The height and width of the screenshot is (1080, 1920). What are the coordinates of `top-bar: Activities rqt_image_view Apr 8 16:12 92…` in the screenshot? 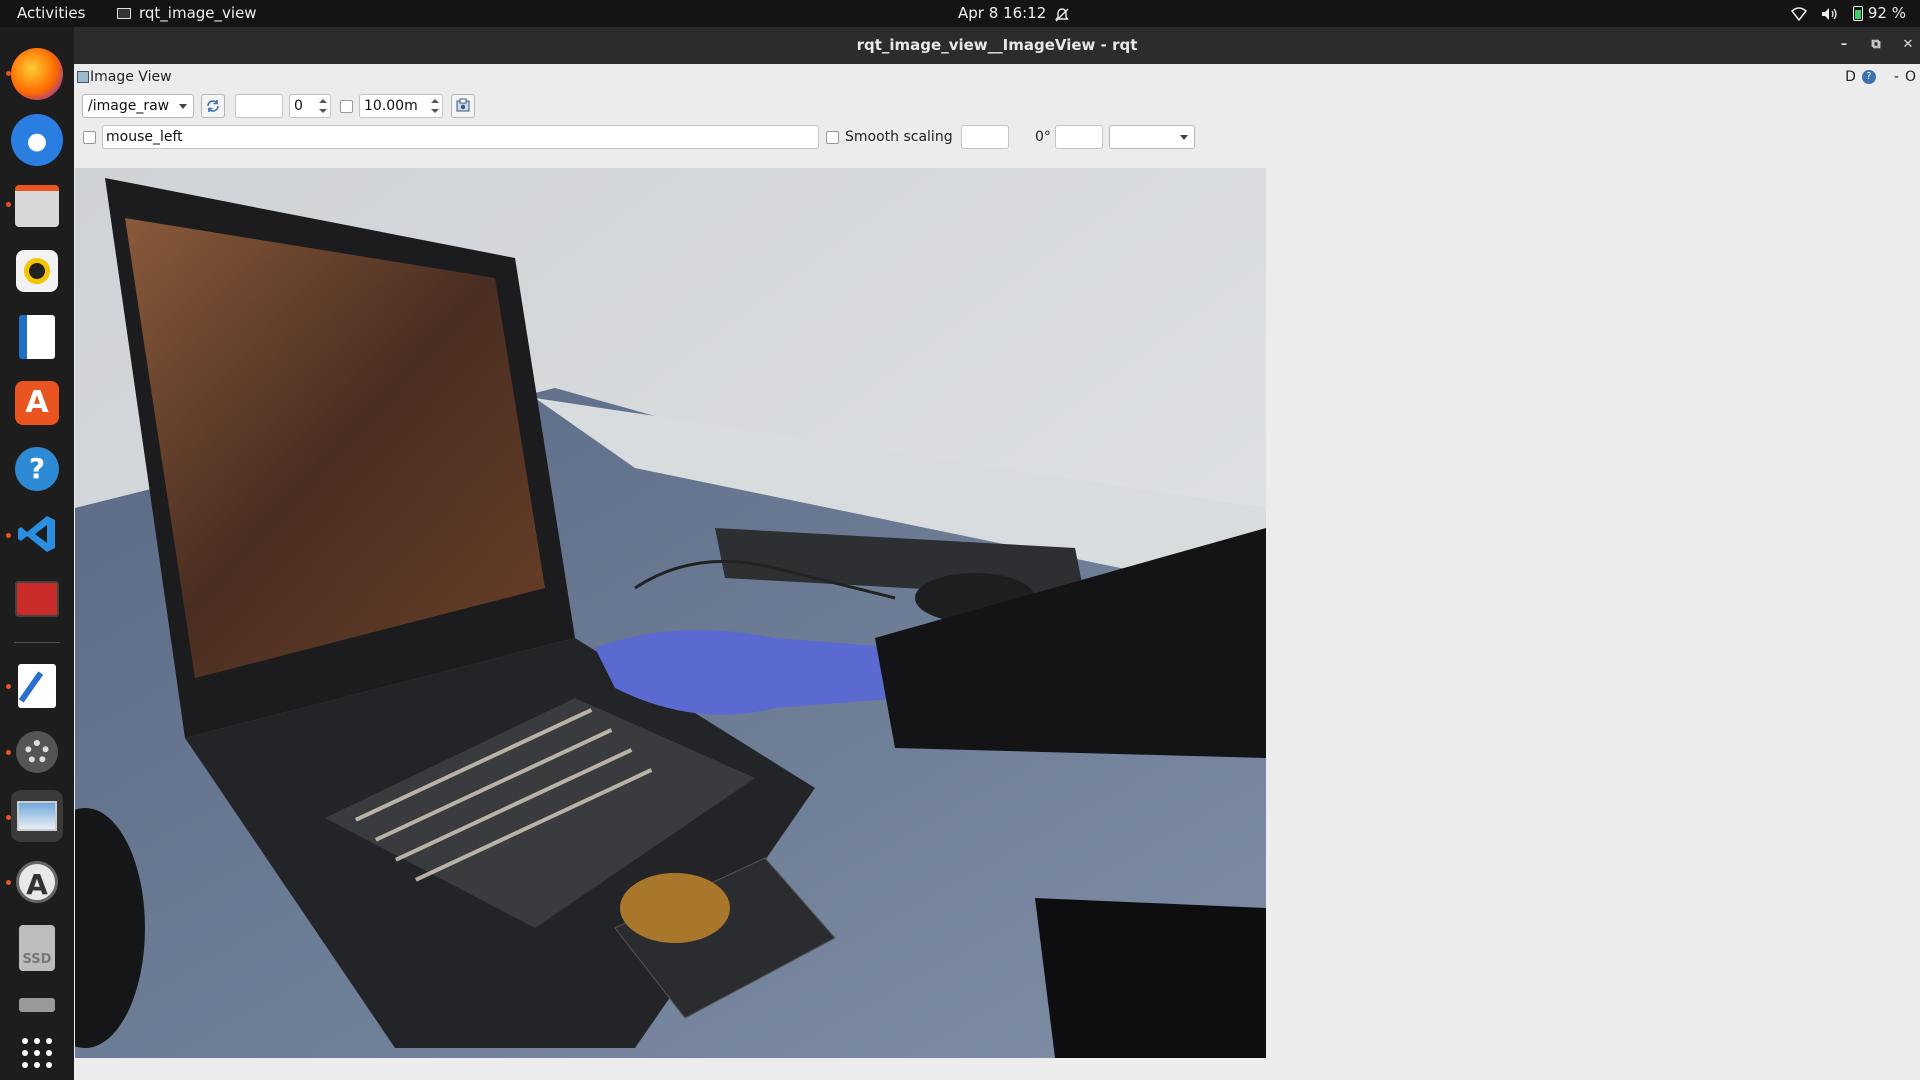 It's located at (960, 13).